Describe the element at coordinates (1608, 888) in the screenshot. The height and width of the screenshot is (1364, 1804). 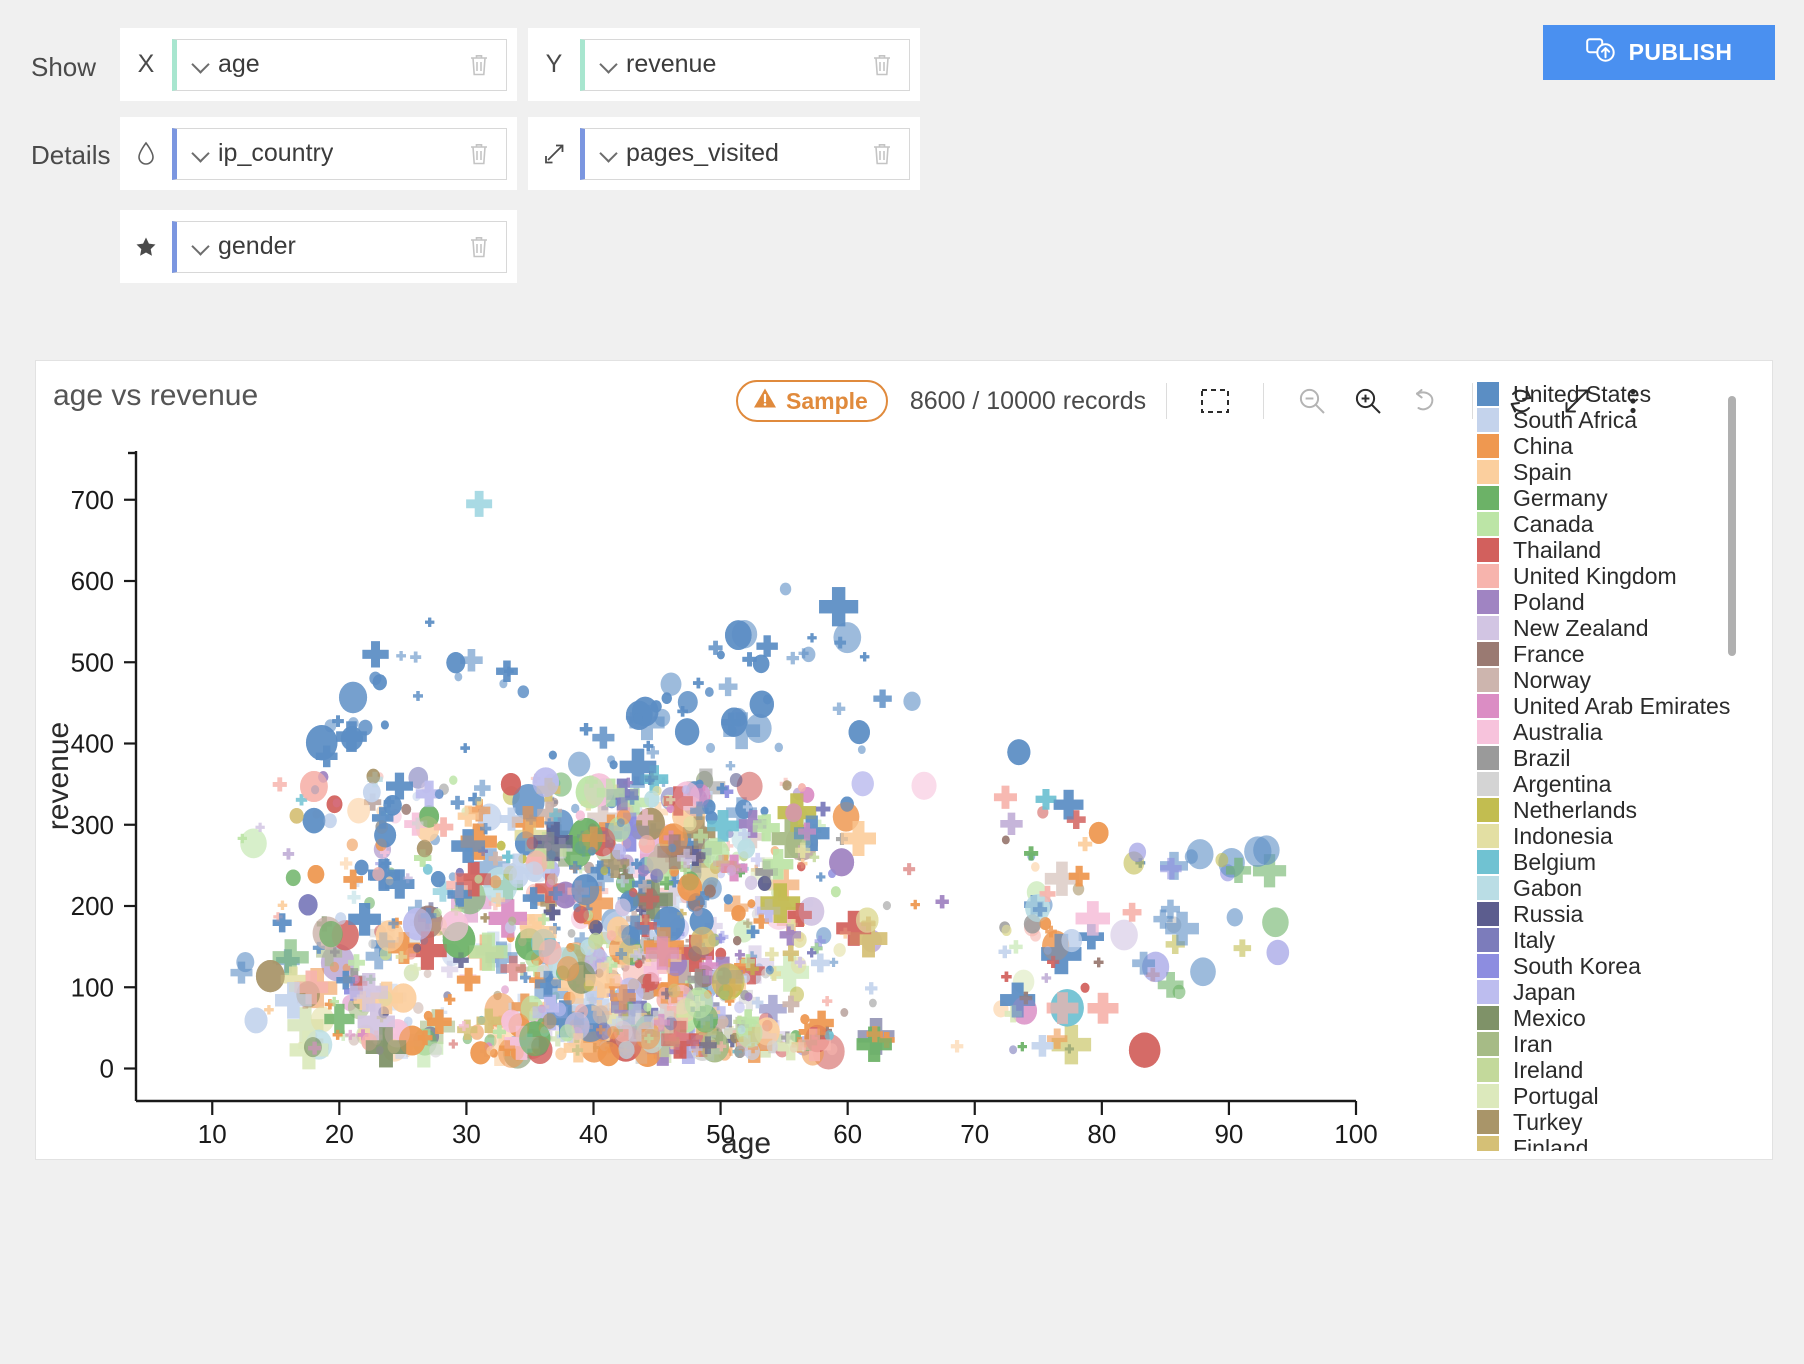
I see `legend-item: Gabon` at that location.